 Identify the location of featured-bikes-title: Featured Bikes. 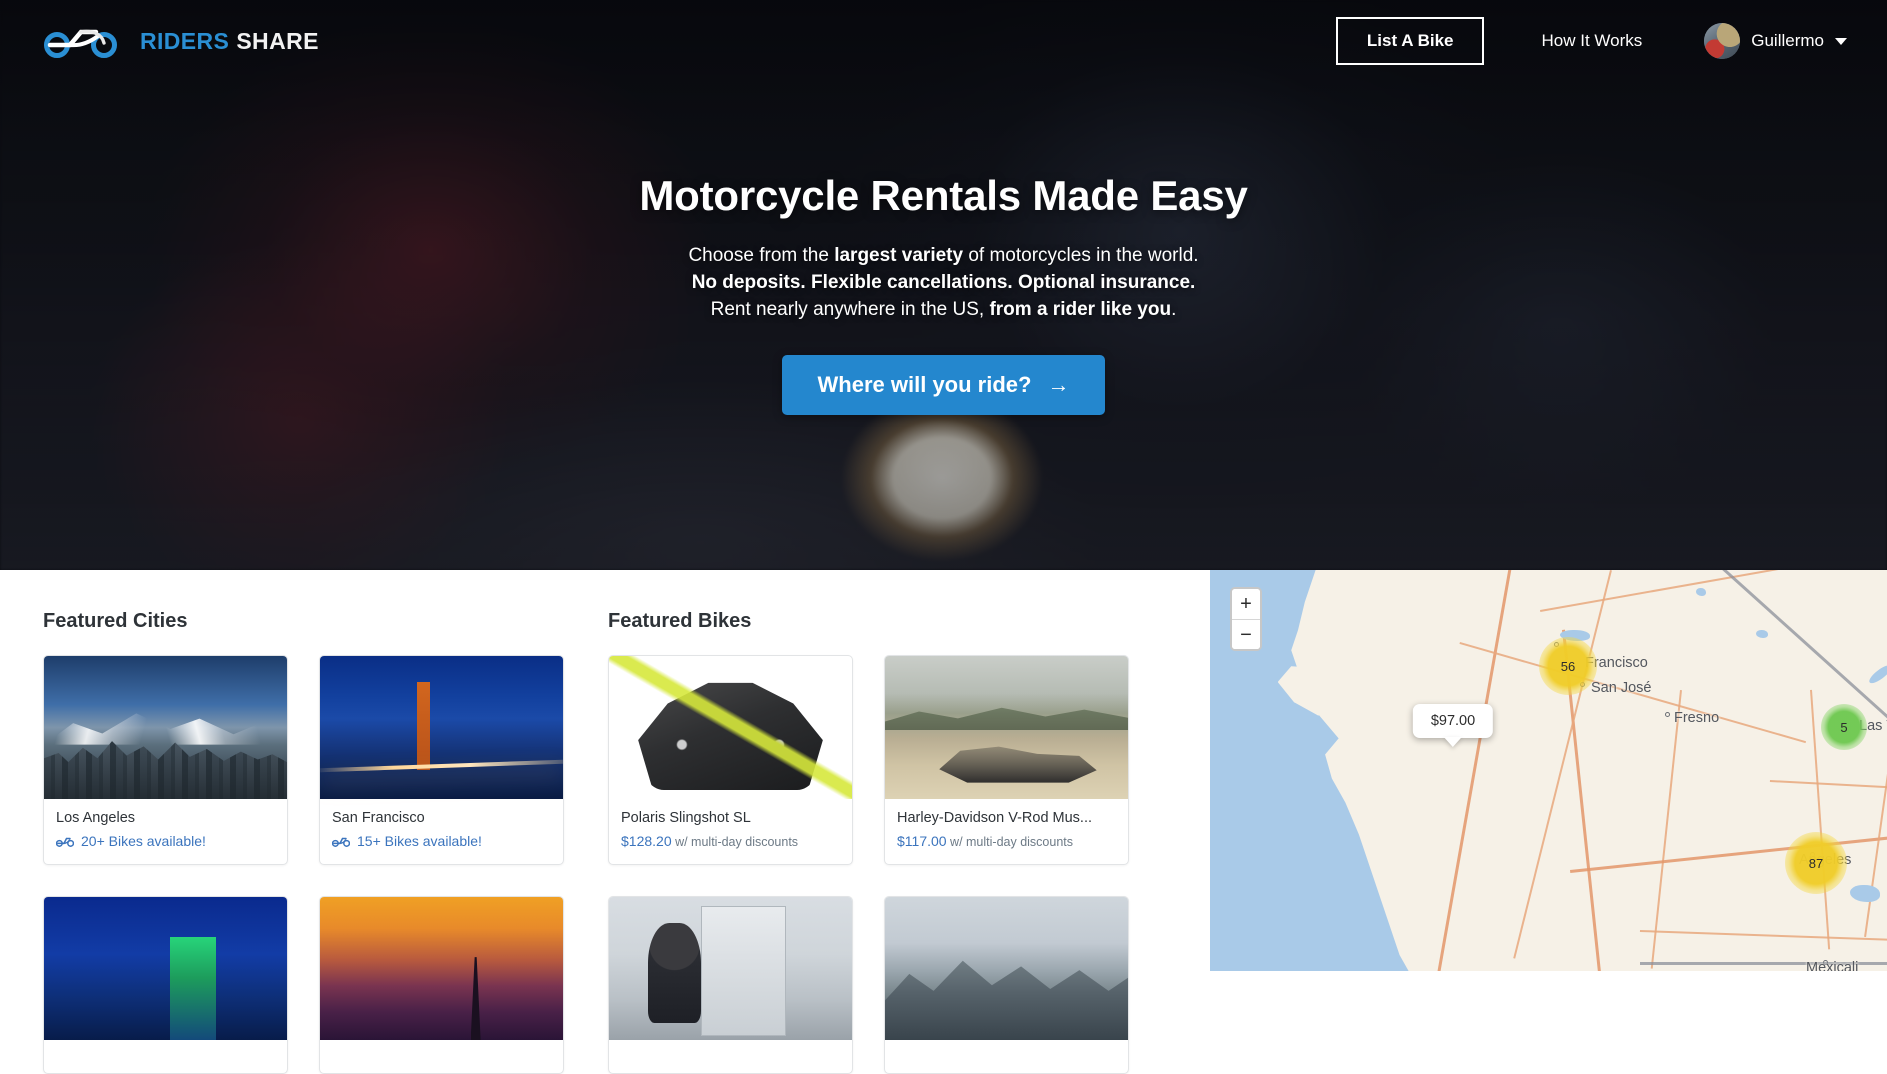
(680, 621).